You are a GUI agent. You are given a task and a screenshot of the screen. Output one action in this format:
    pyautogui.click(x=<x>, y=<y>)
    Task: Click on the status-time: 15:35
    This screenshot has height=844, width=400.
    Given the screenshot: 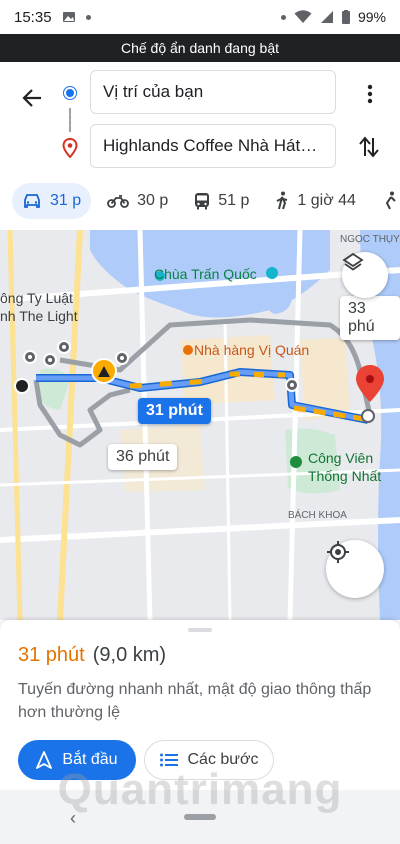 What is the action you would take?
    pyautogui.click(x=33, y=17)
    